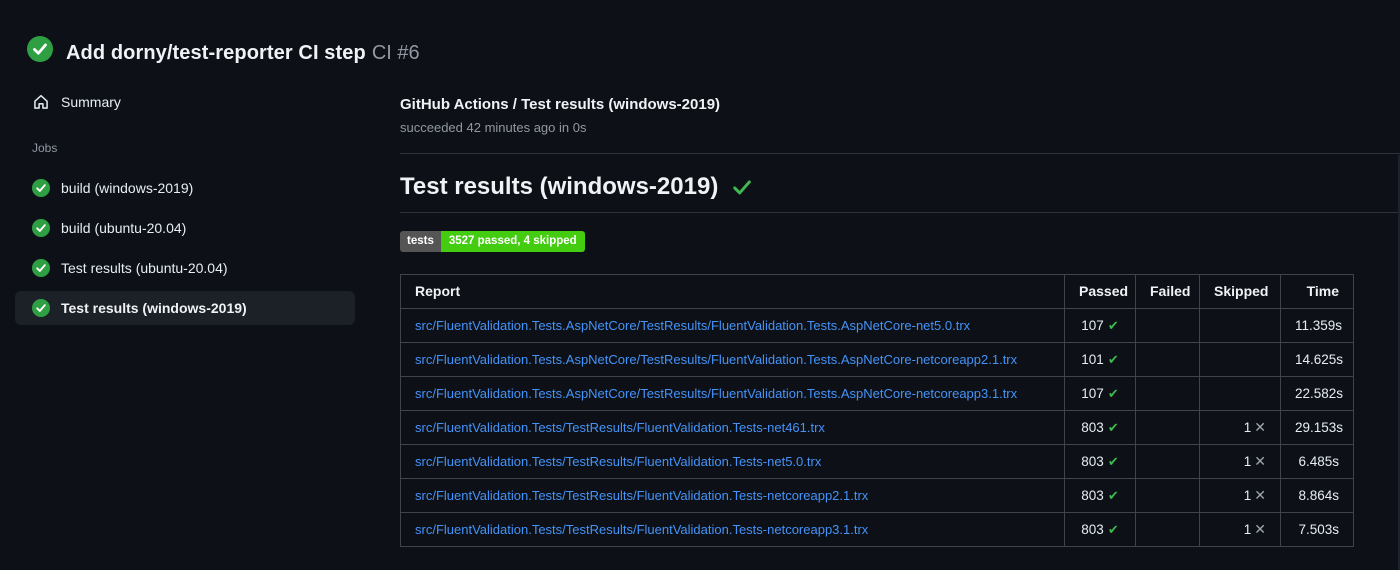 This screenshot has height=570, width=1400. What do you see at coordinates (420, 241) in the screenshot?
I see `badge-label: tests` at bounding box center [420, 241].